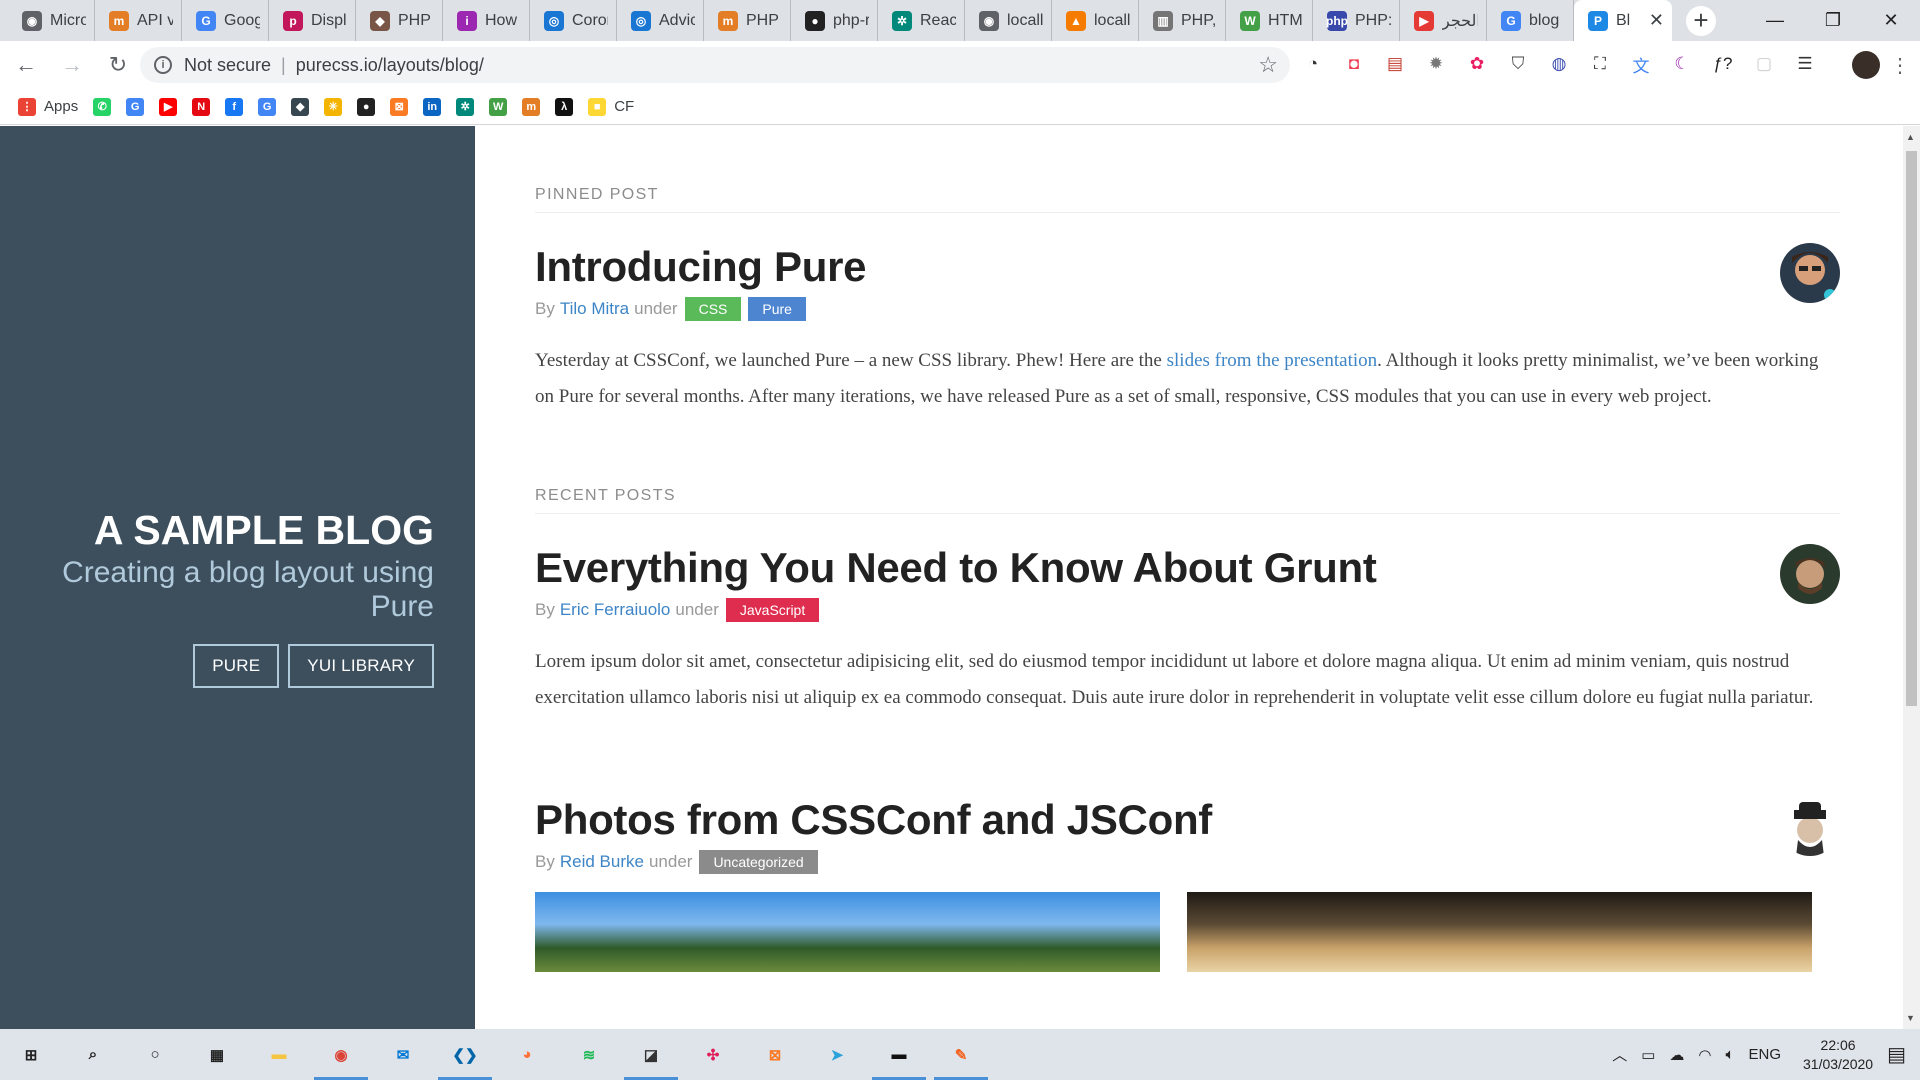  What do you see at coordinates (594, 309) in the screenshot?
I see `author-link: Tilo Mitra` at bounding box center [594, 309].